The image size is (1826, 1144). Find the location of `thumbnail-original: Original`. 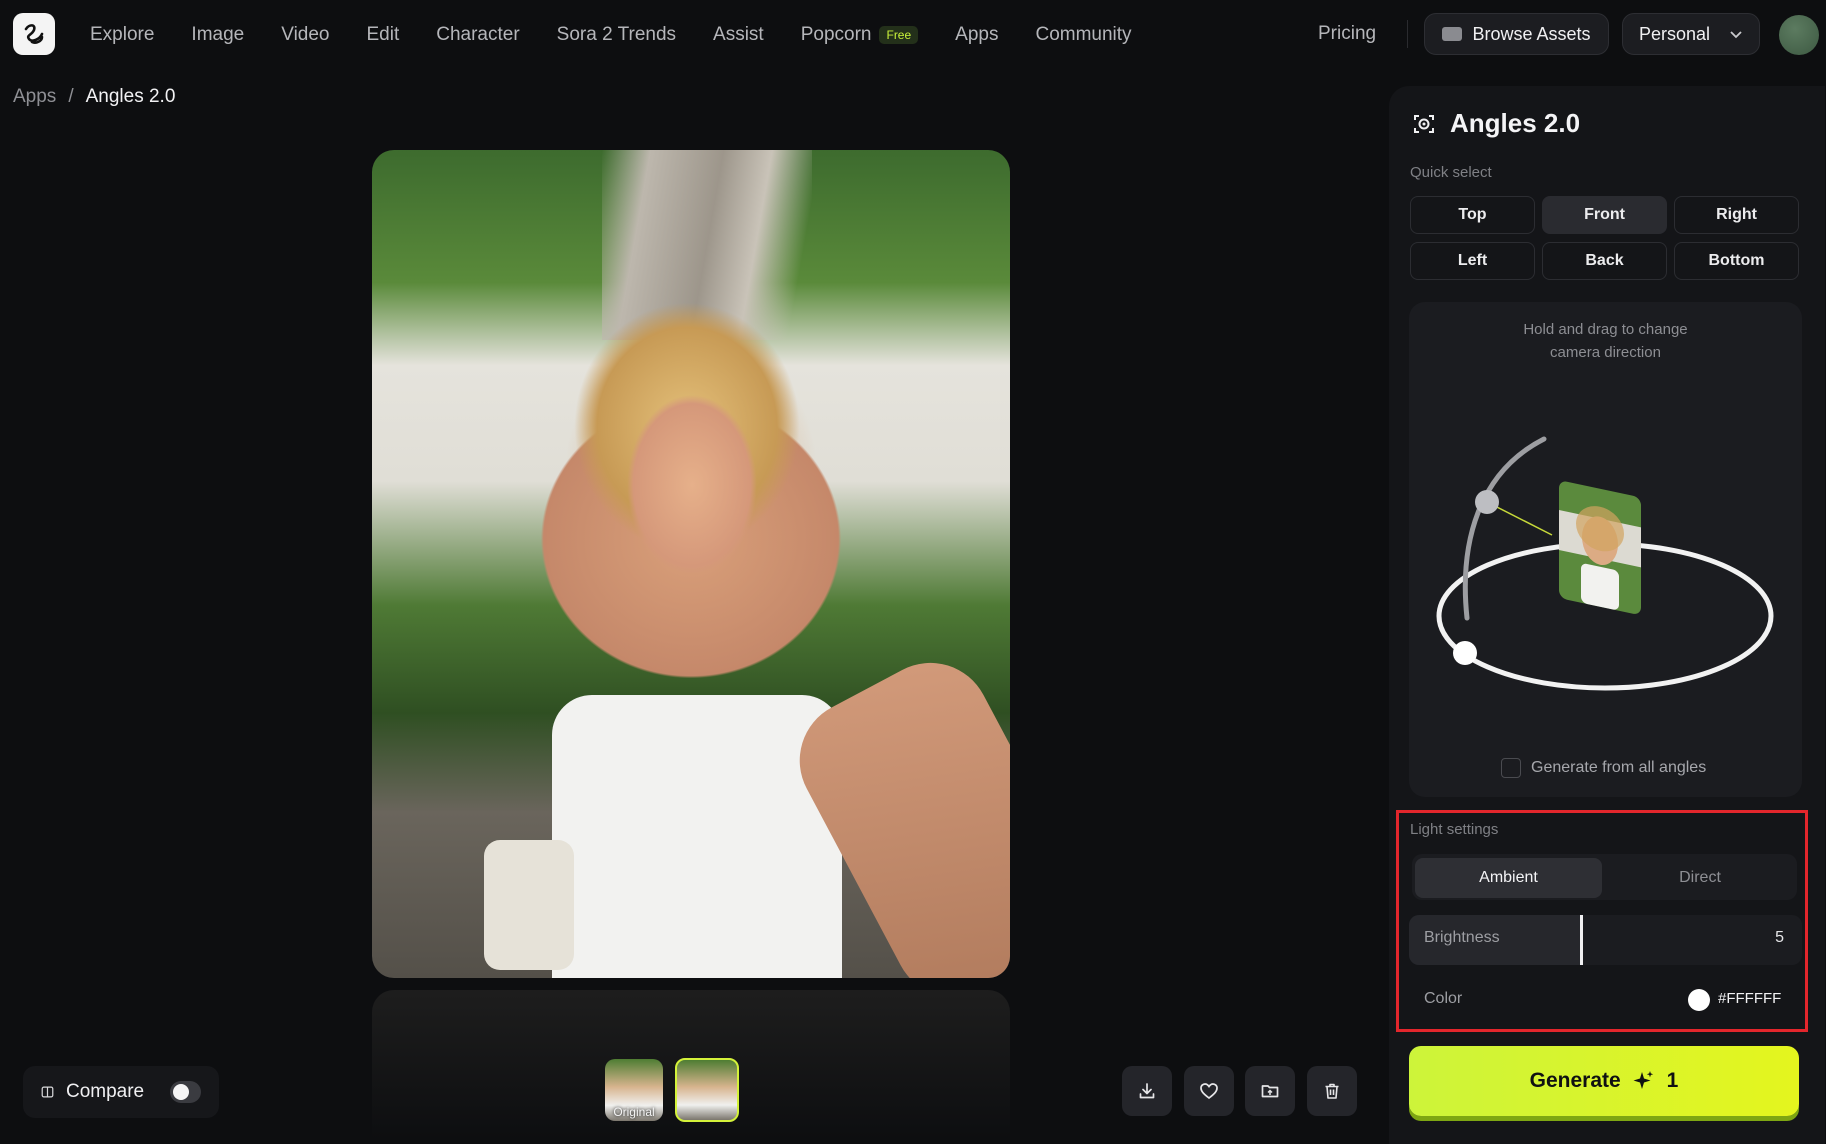

thumbnail-original: Original is located at coordinates (634, 1090).